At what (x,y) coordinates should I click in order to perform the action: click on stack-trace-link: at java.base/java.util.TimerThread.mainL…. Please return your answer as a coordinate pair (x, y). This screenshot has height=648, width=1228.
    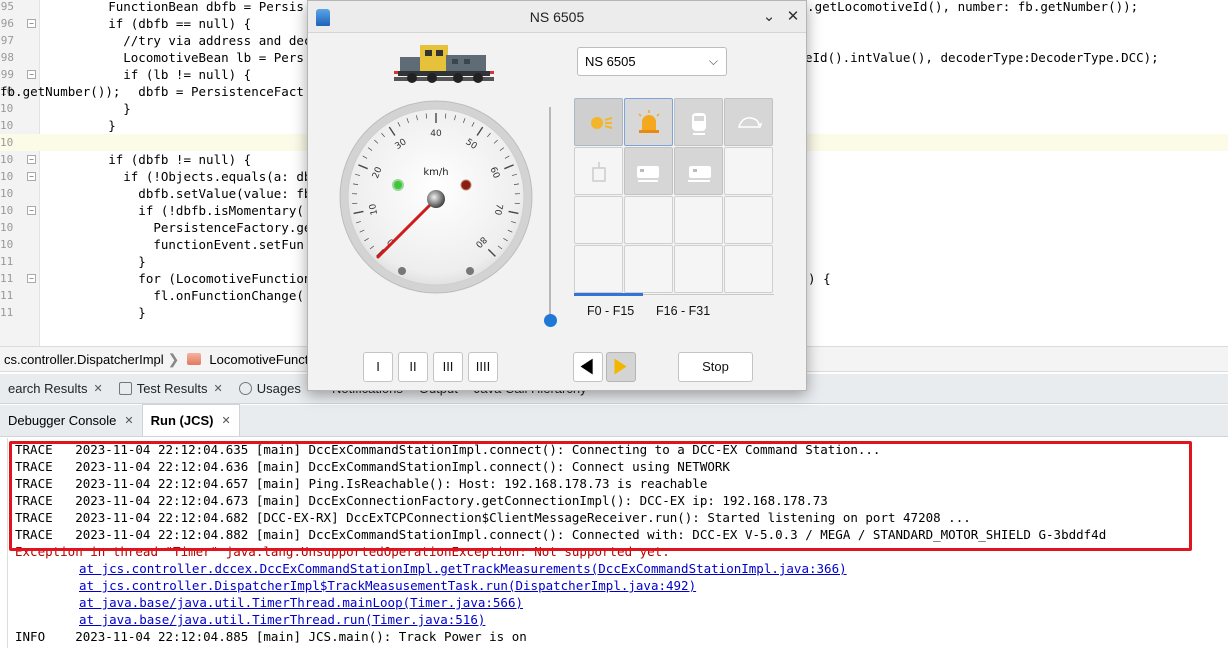
    Looking at the image, I should click on (301, 602).